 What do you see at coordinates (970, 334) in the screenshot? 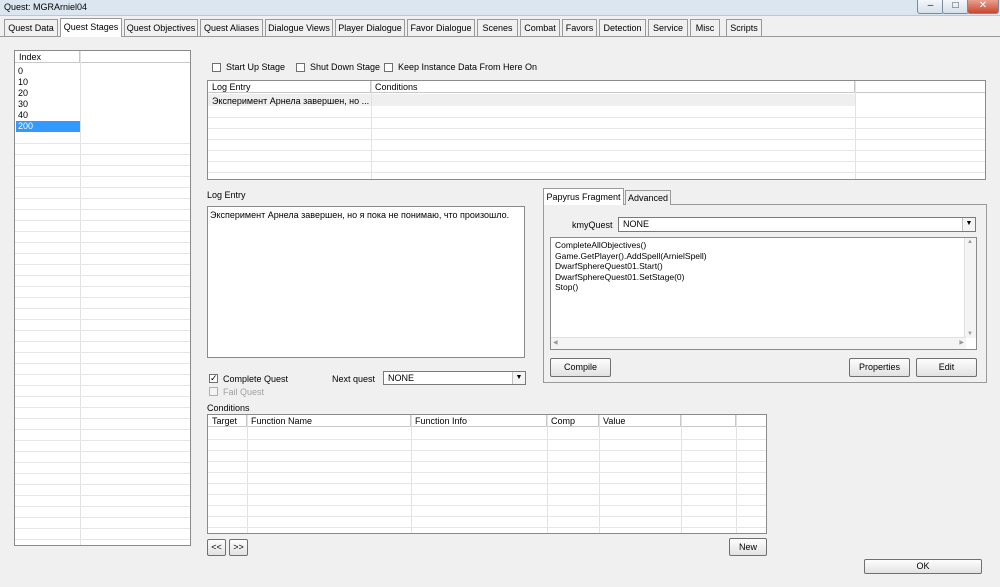
I see `scroll-down-icon: ▼` at bounding box center [970, 334].